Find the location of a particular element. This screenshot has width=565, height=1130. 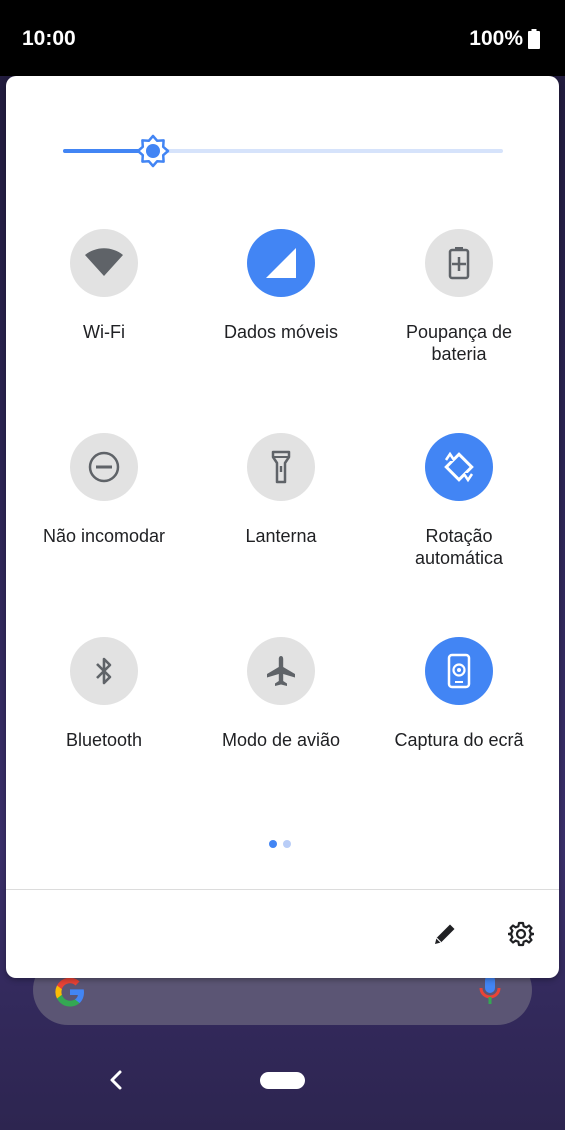

tile-wifi-label: Wi-Fi is located at coordinates (104, 332).